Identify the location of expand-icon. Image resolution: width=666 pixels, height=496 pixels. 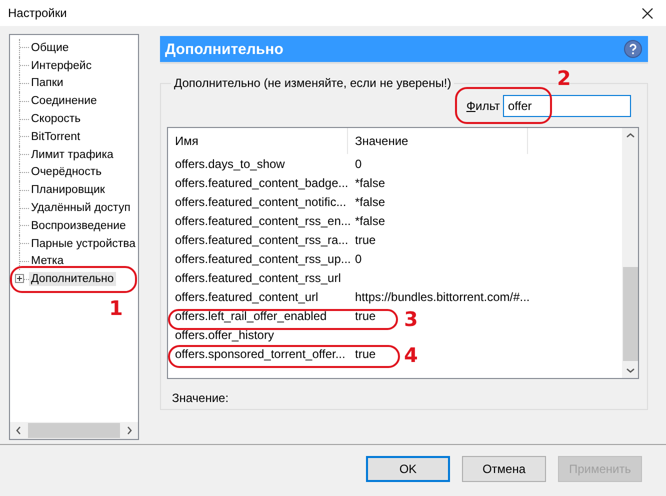
(19, 279).